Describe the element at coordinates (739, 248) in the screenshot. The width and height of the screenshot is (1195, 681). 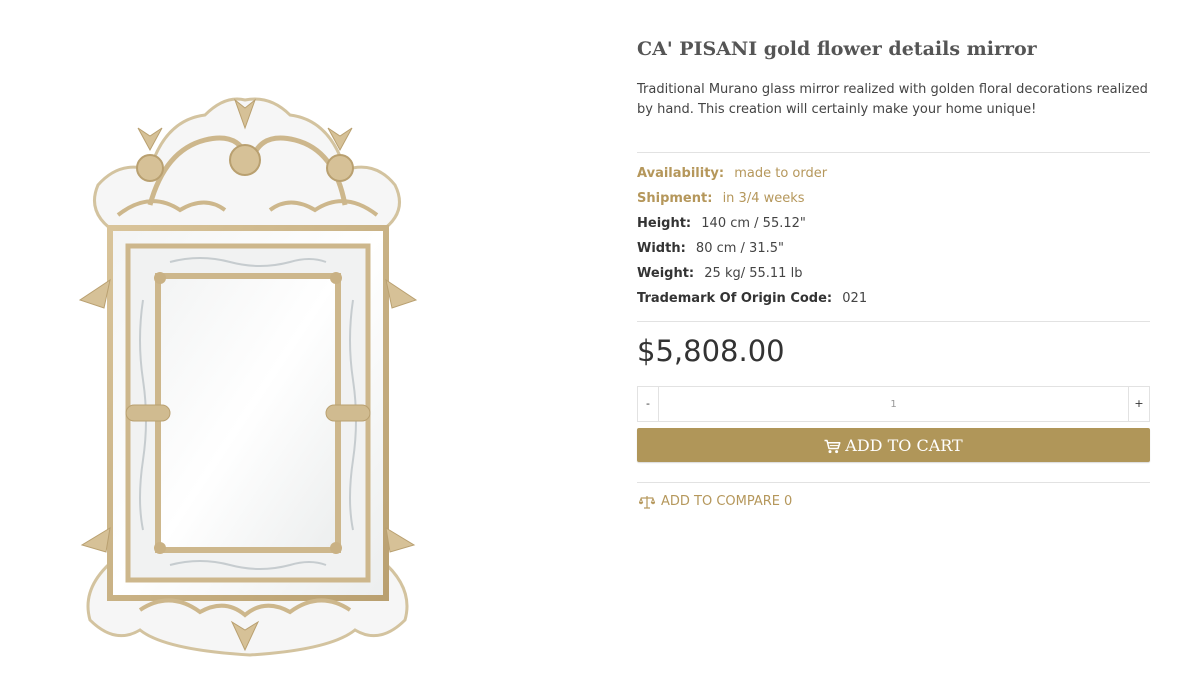
I see `attribute-value: 80 cm / 31.5"` at that location.